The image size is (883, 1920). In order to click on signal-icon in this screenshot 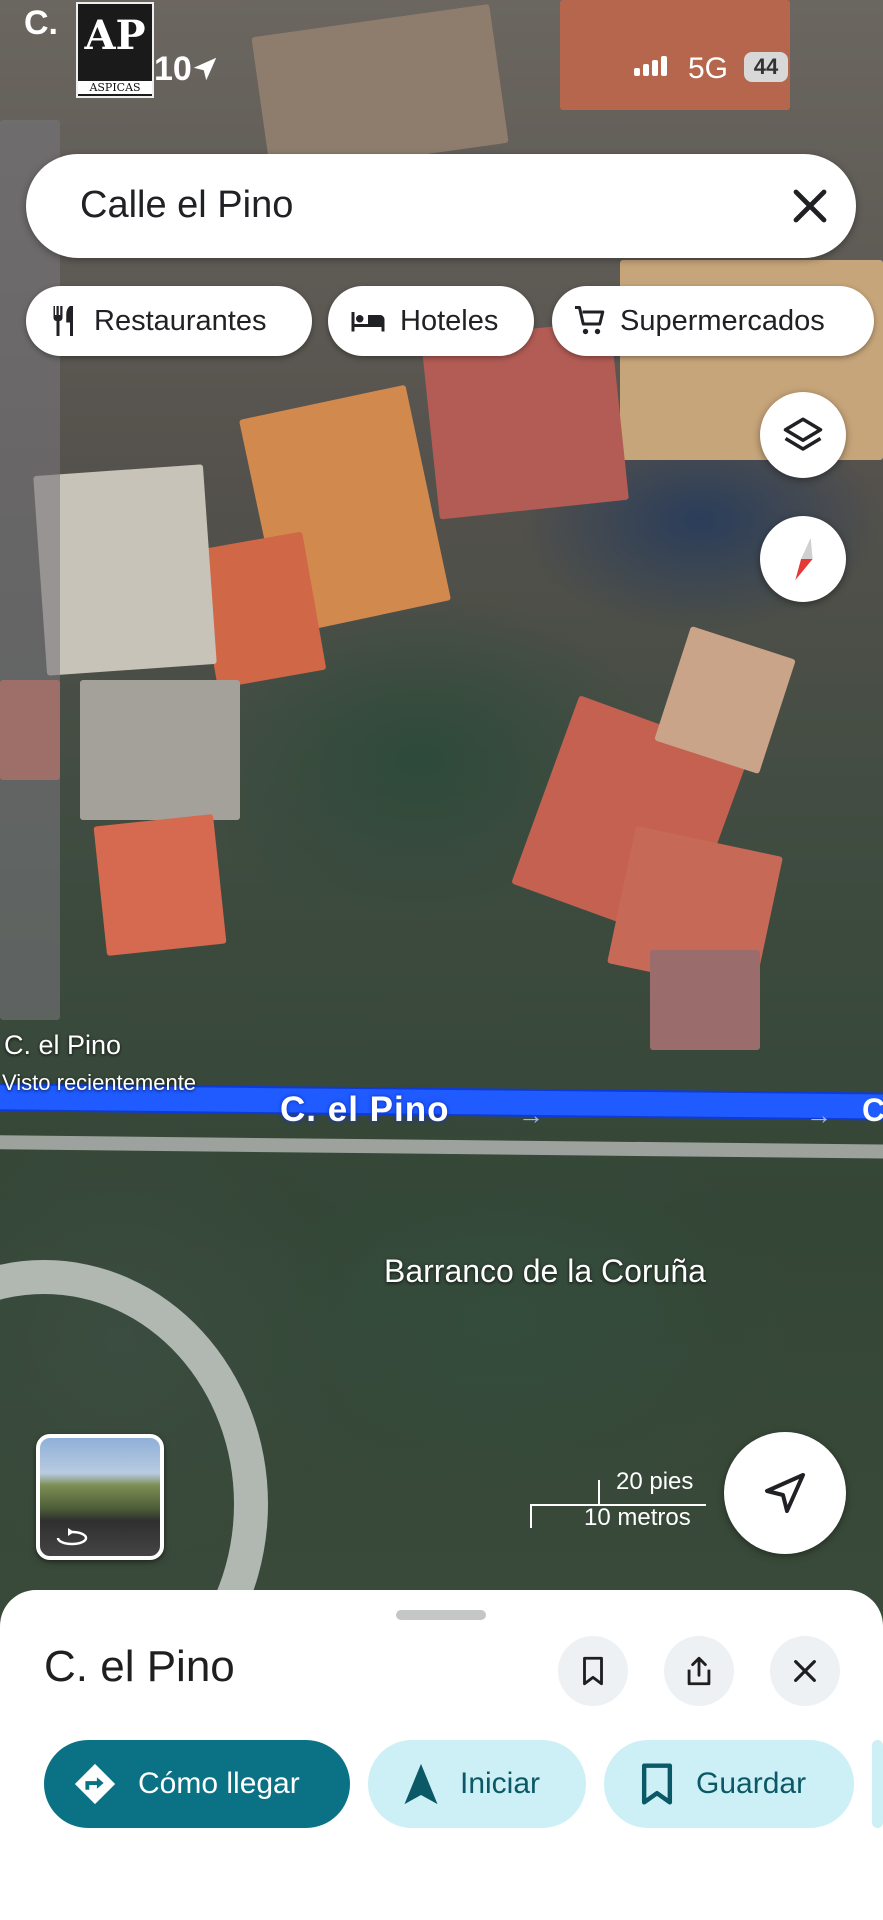, I will do `click(652, 66)`.